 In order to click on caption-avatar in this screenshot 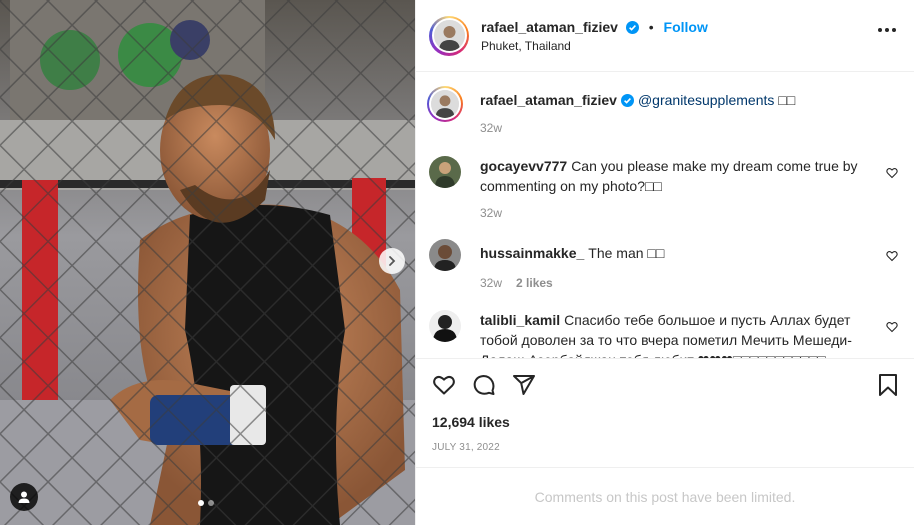, I will do `click(445, 104)`.